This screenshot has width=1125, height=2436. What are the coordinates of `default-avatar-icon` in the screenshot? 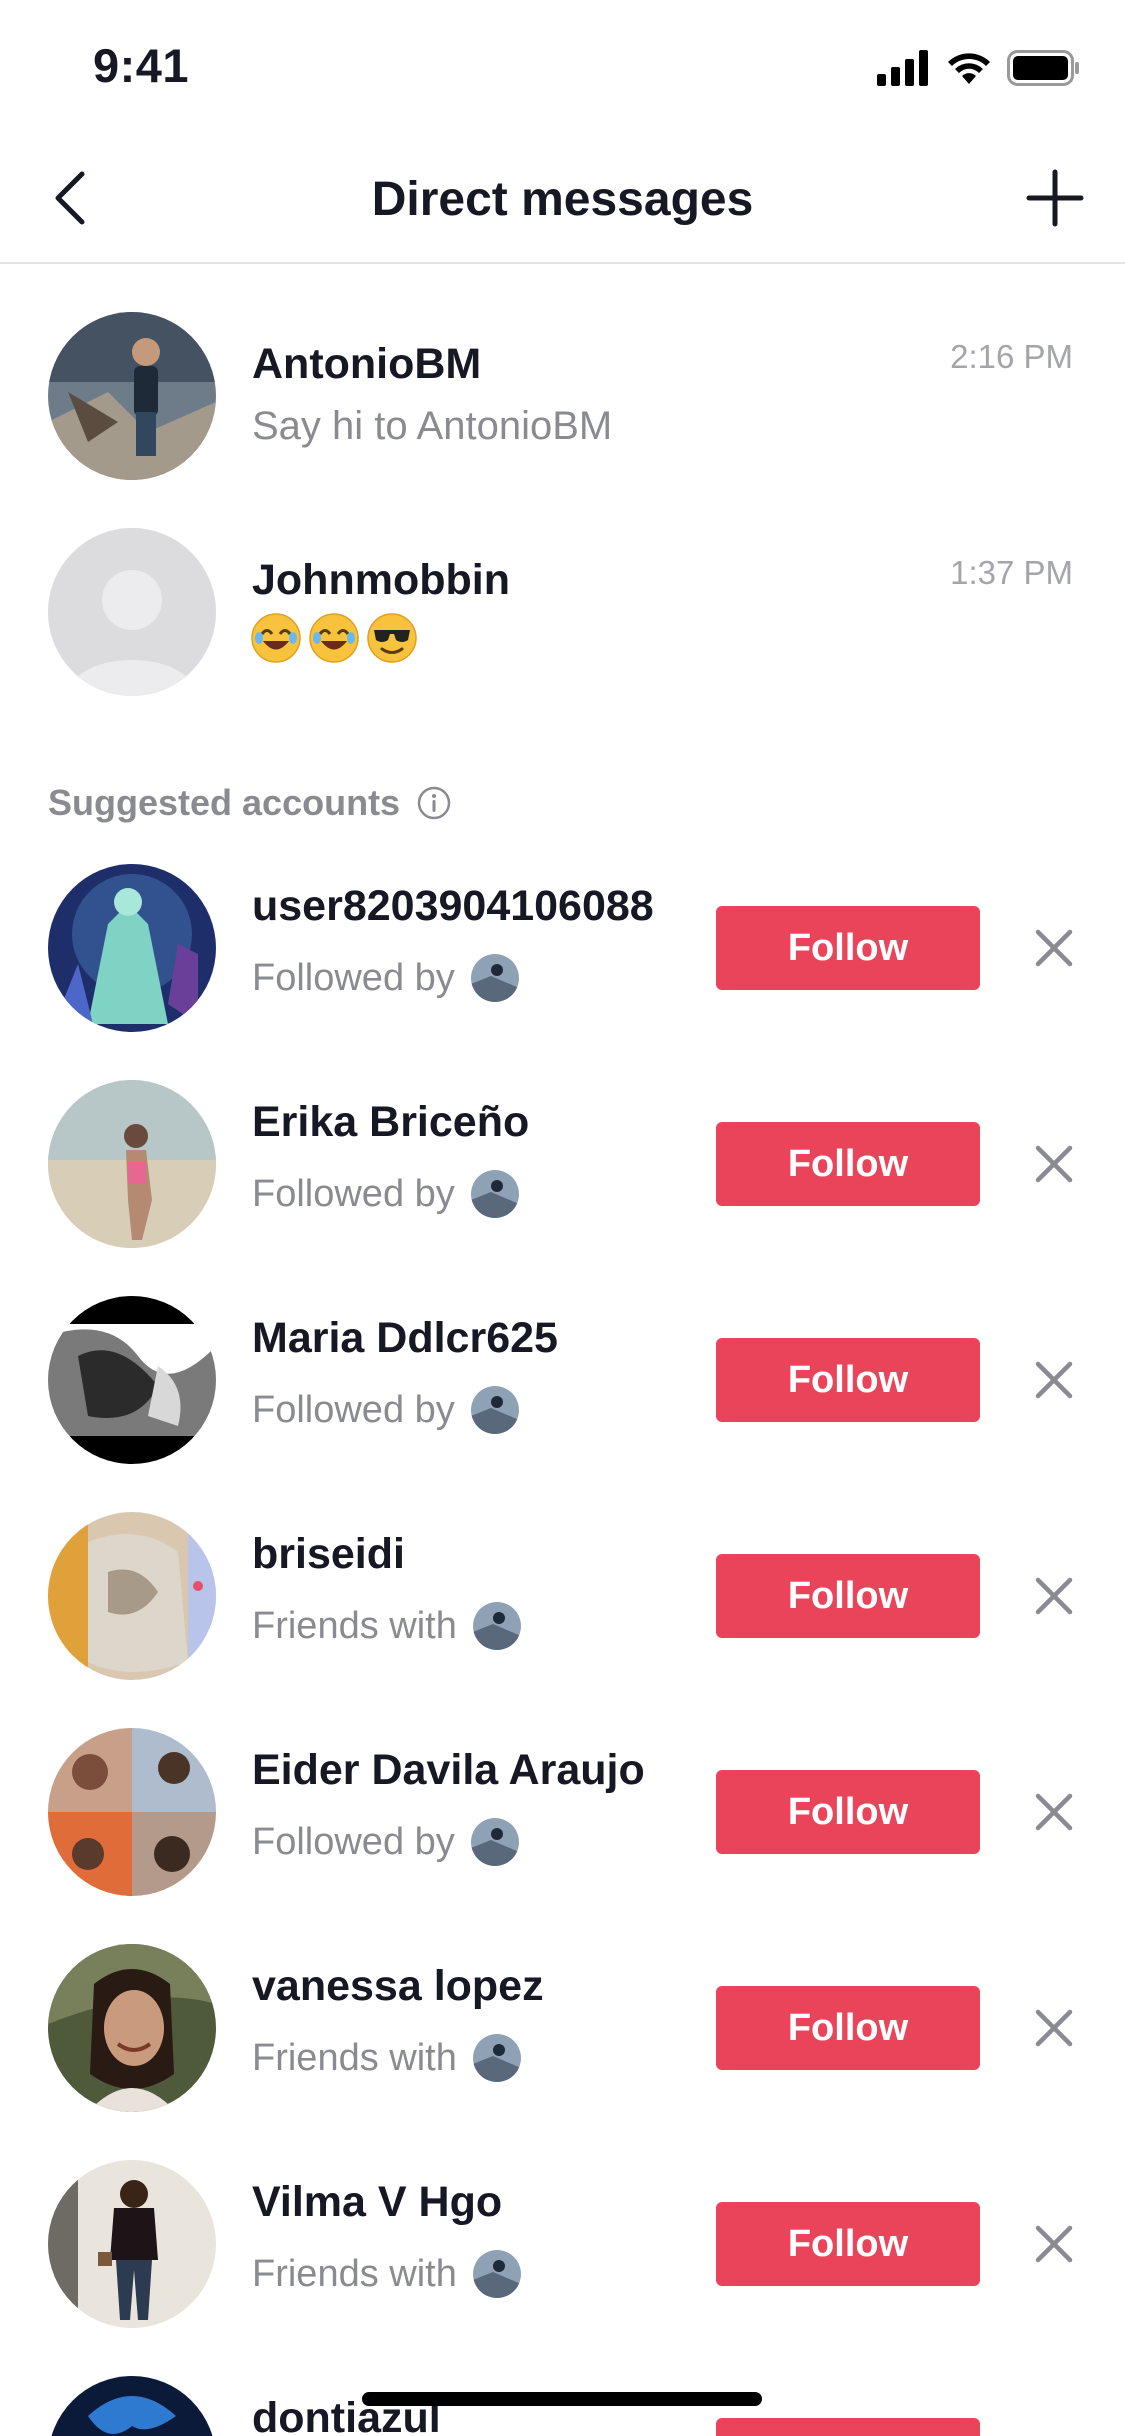 It's located at (132, 612).